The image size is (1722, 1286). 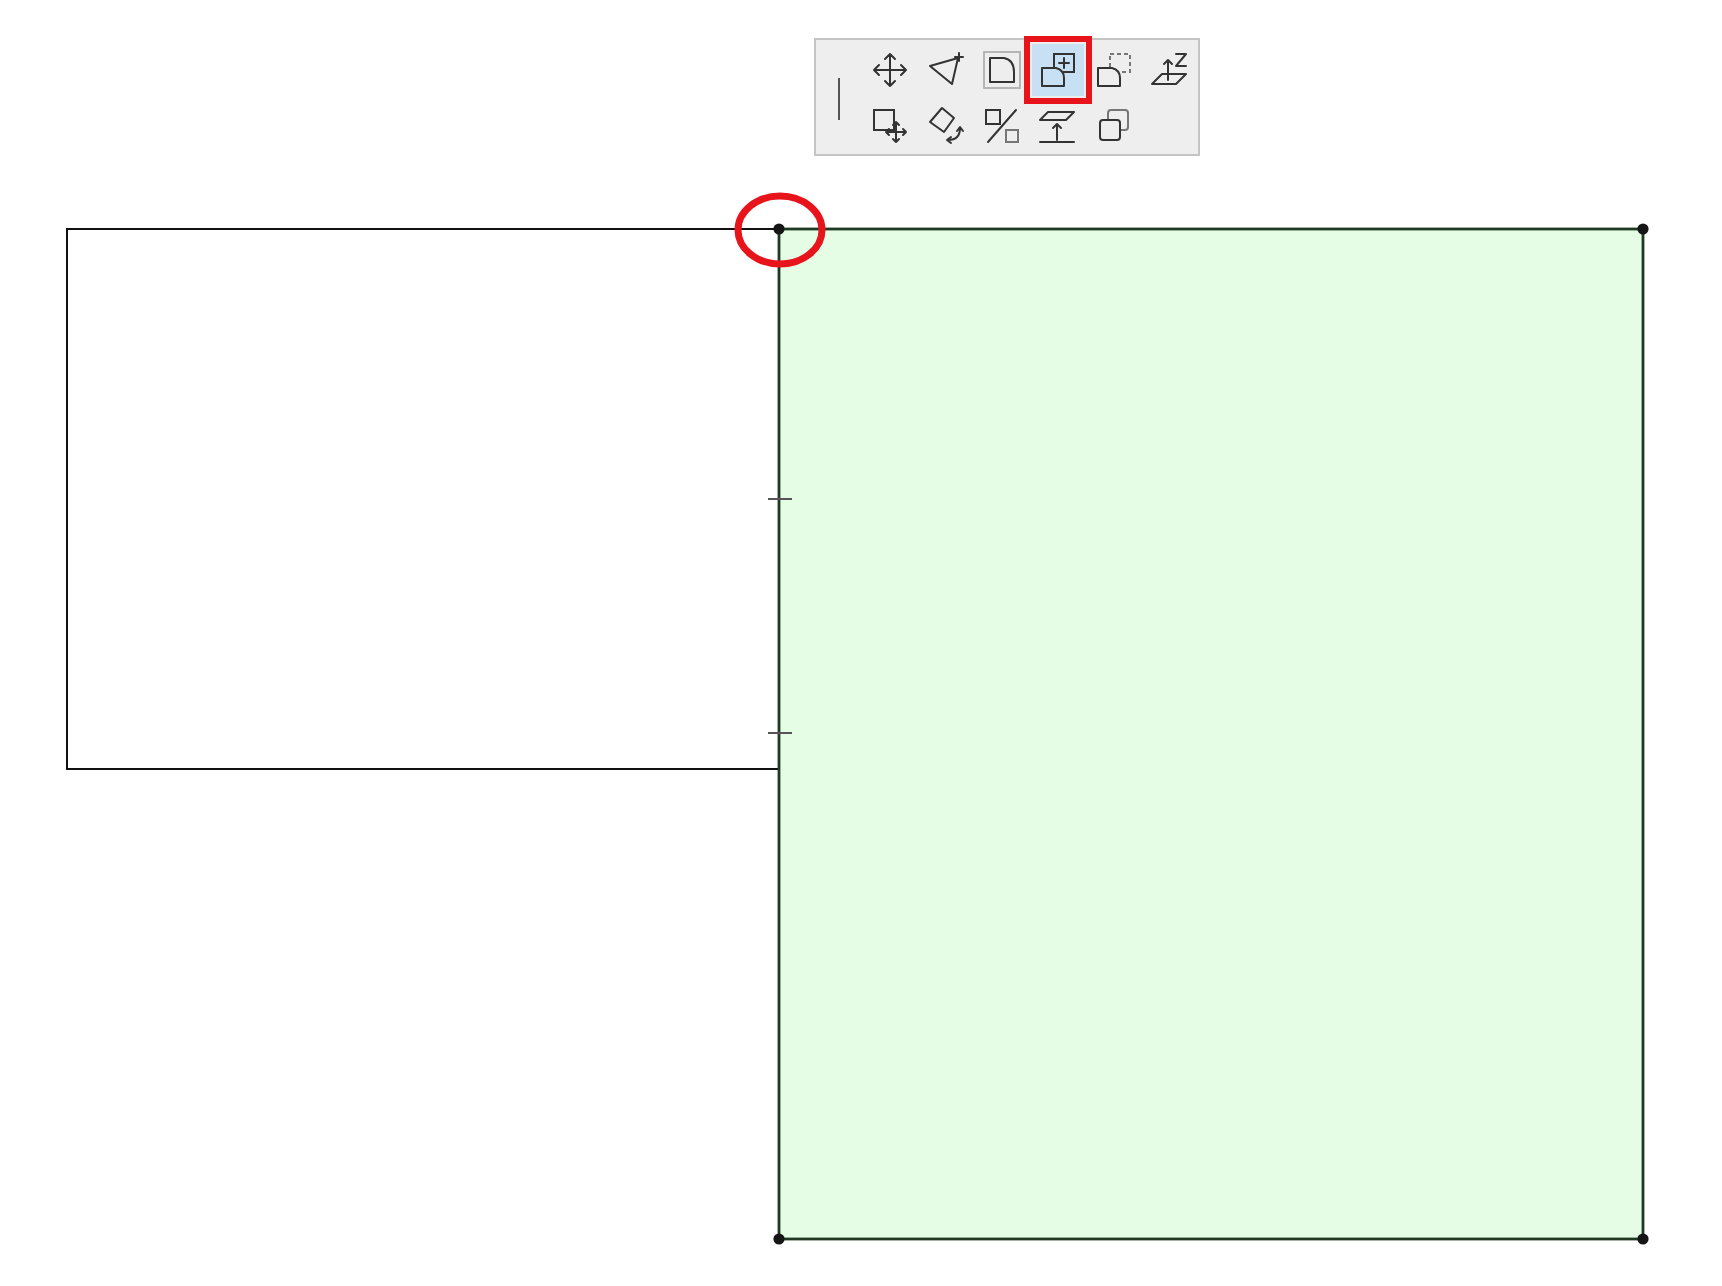 What do you see at coordinates (946, 70) in the screenshot?
I see `angle-lines-icon` at bounding box center [946, 70].